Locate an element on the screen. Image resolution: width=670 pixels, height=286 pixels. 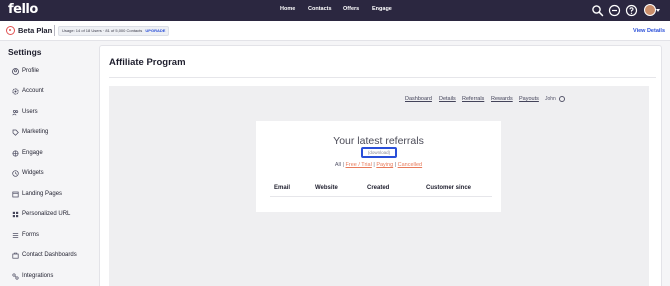
clock-icon is located at coordinates (562, 99).